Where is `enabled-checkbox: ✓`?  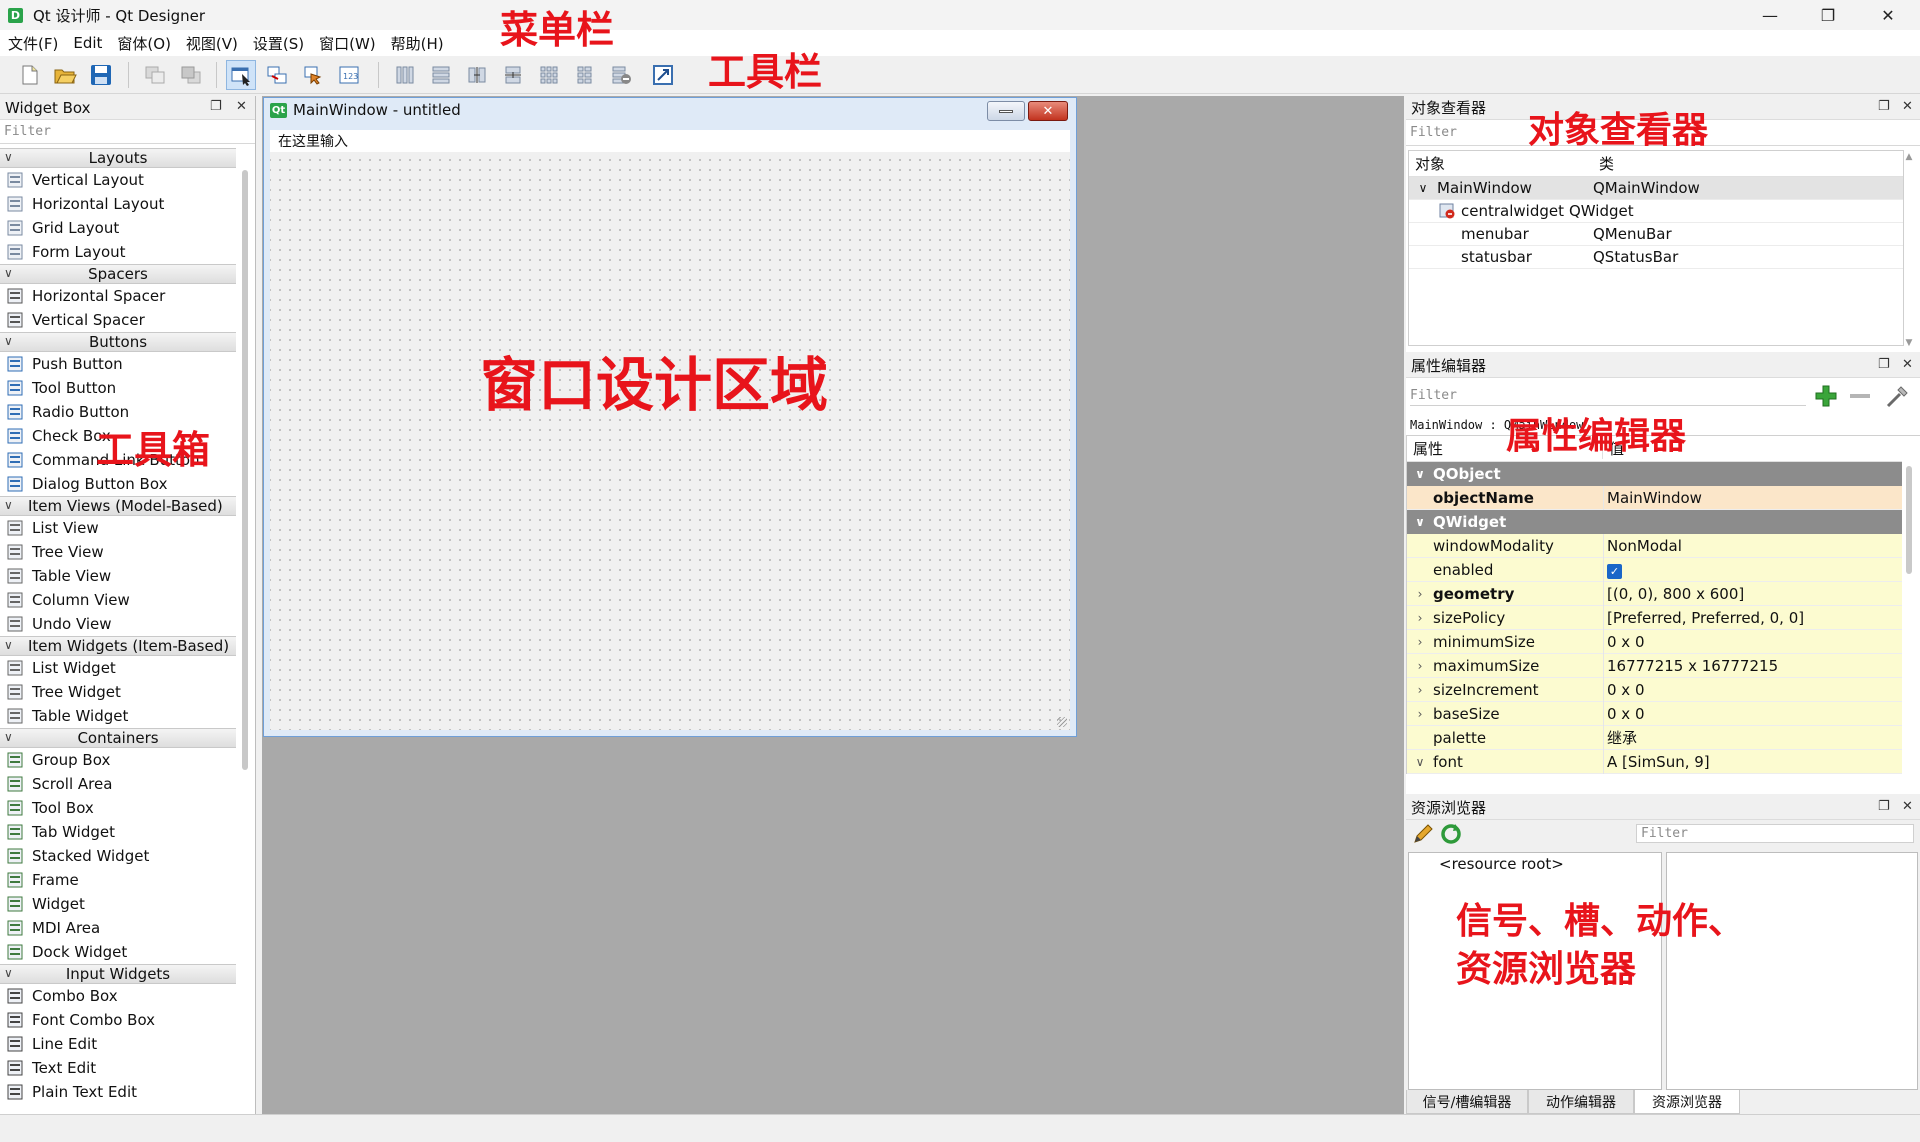 enabled-checkbox: ✓ is located at coordinates (1612, 570).